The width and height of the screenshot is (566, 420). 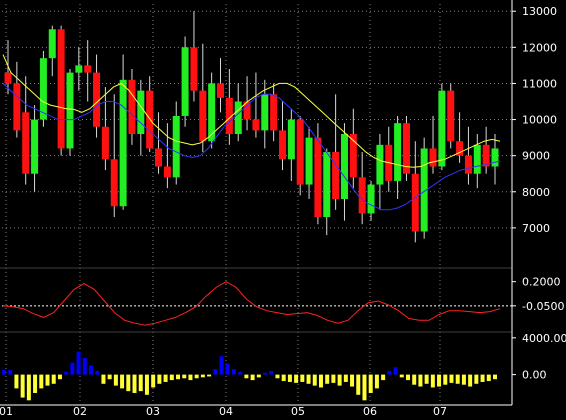 I want to click on x-tick-label: 02, so click(x=80, y=411).